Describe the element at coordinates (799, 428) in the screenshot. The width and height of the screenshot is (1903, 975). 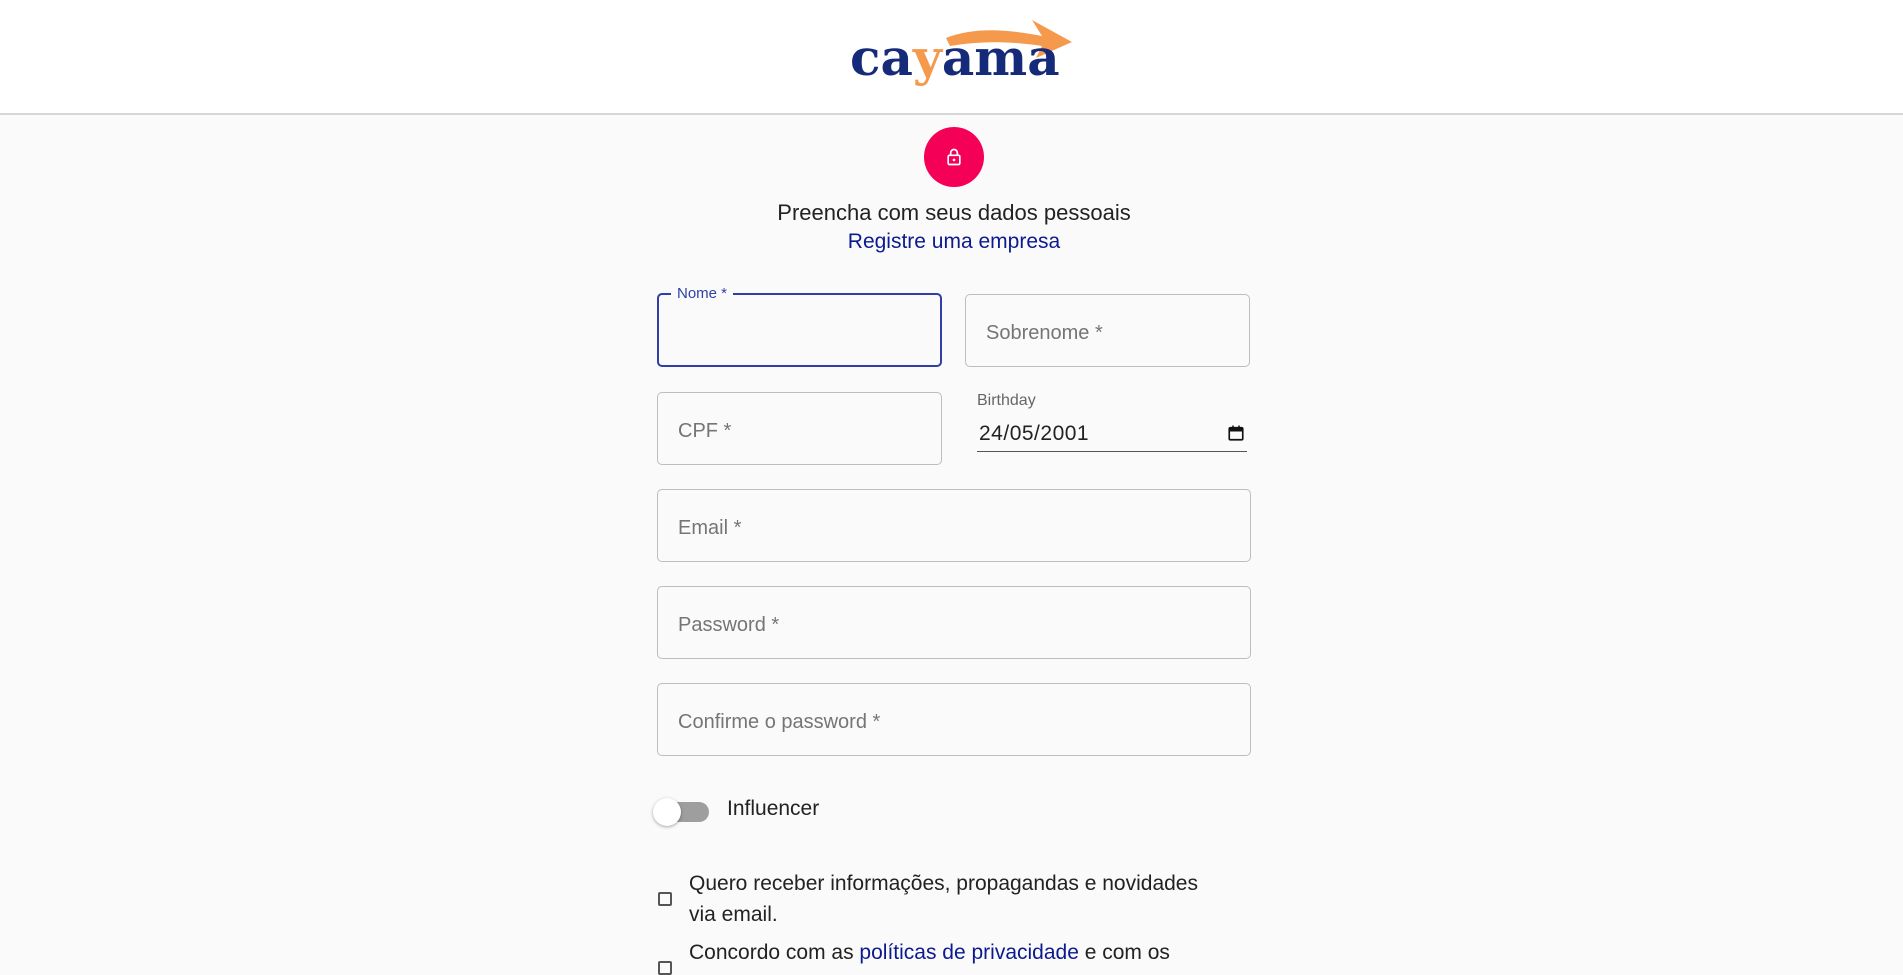
I see `cpf-field: CPF *` at that location.